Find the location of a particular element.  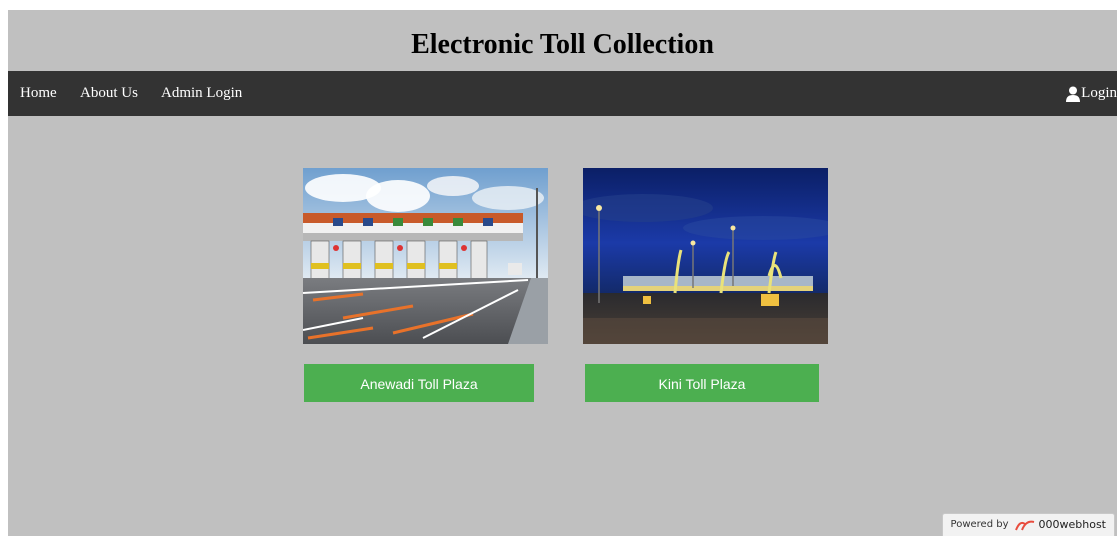

anewadi-toll-plaza-image is located at coordinates (425, 256).